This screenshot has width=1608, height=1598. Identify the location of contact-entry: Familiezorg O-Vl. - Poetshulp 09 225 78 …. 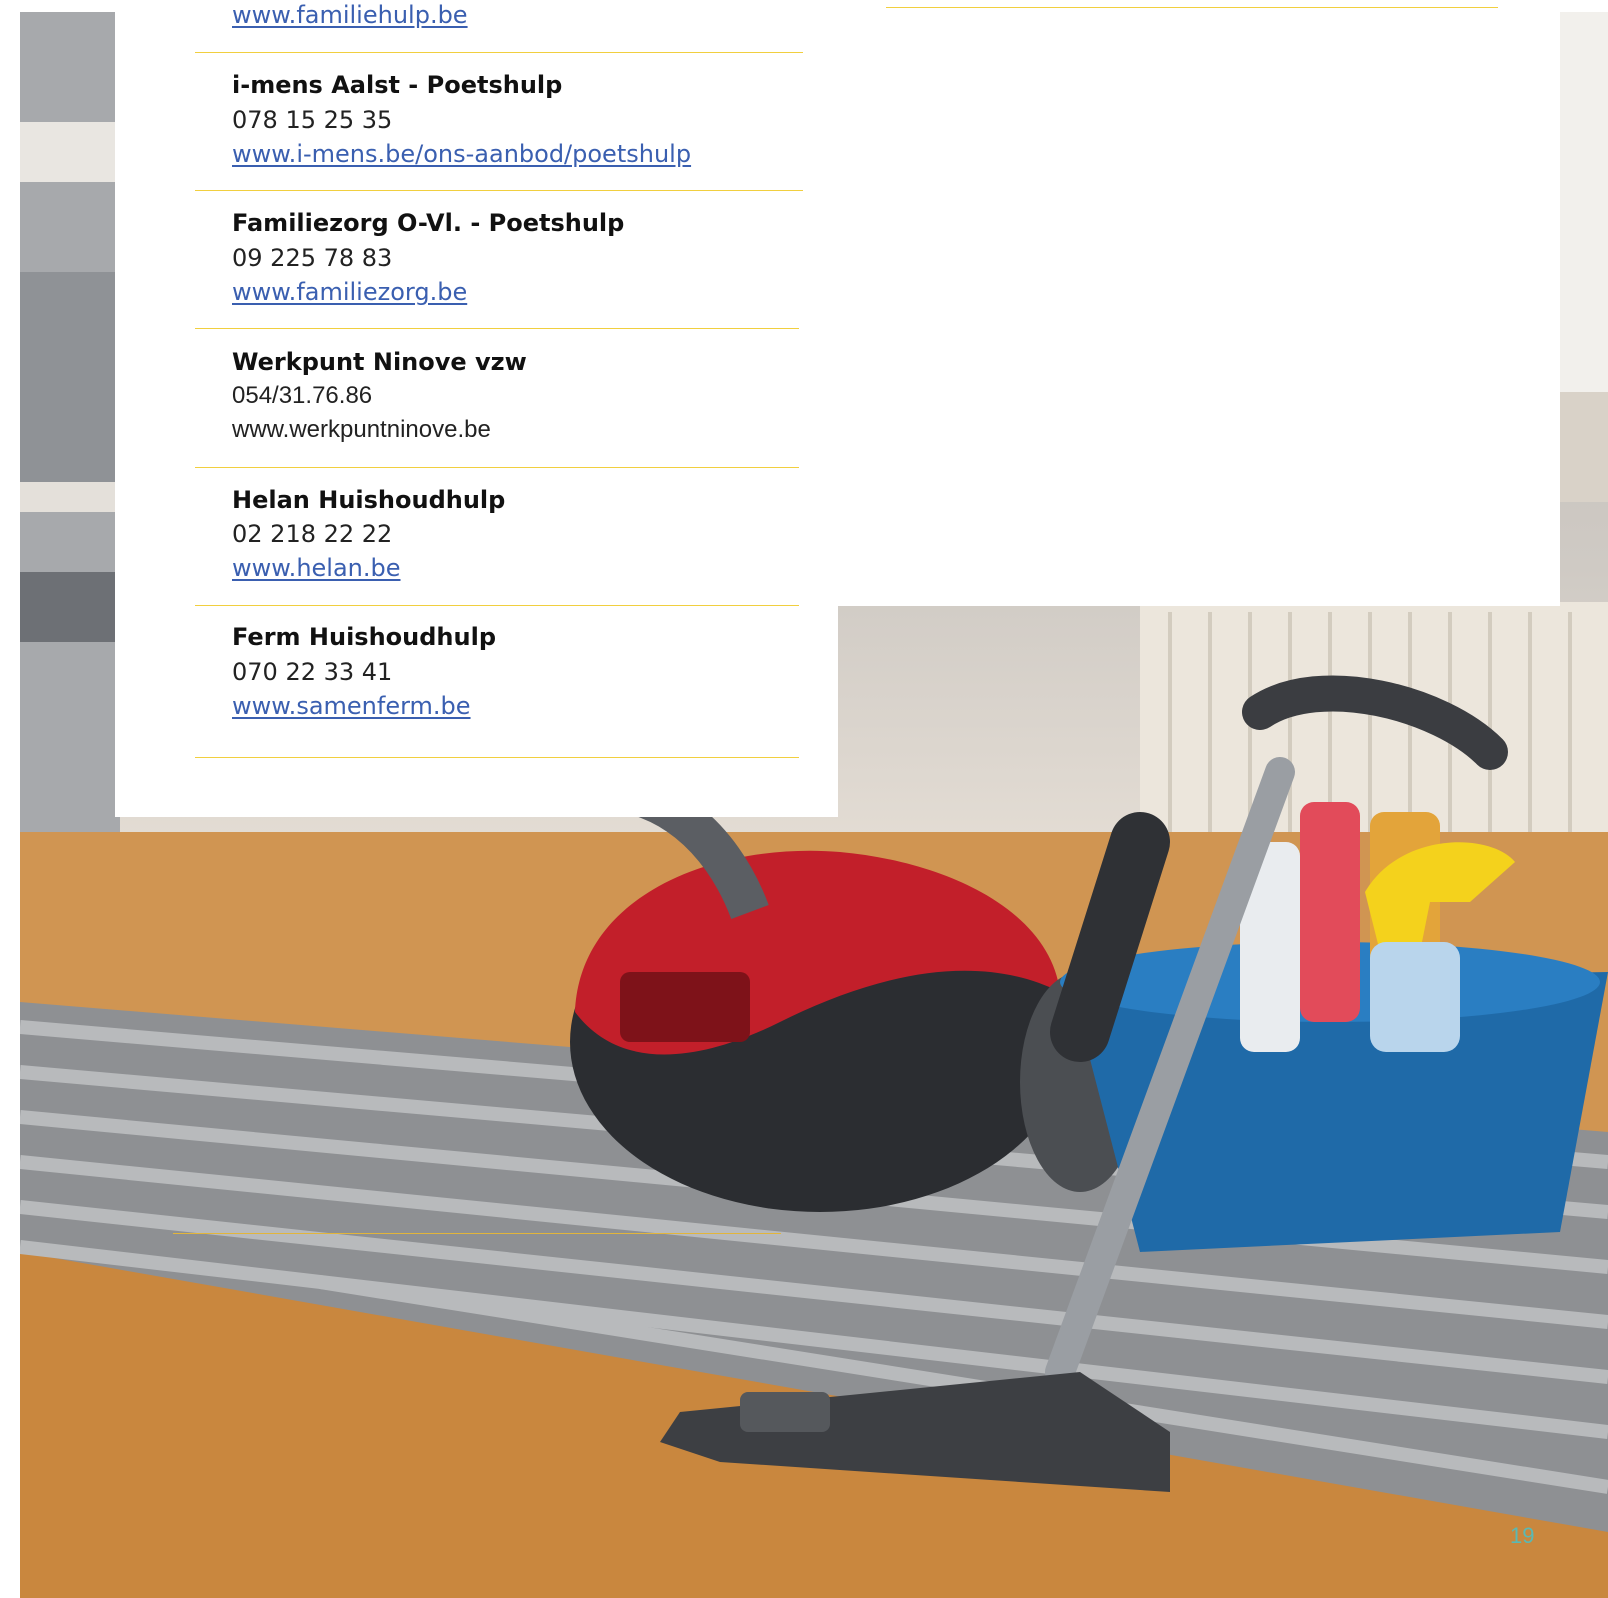
(499, 261).